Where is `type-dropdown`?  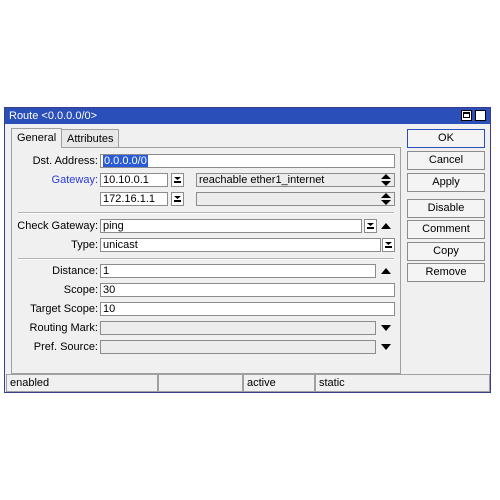 type-dropdown is located at coordinates (388, 245).